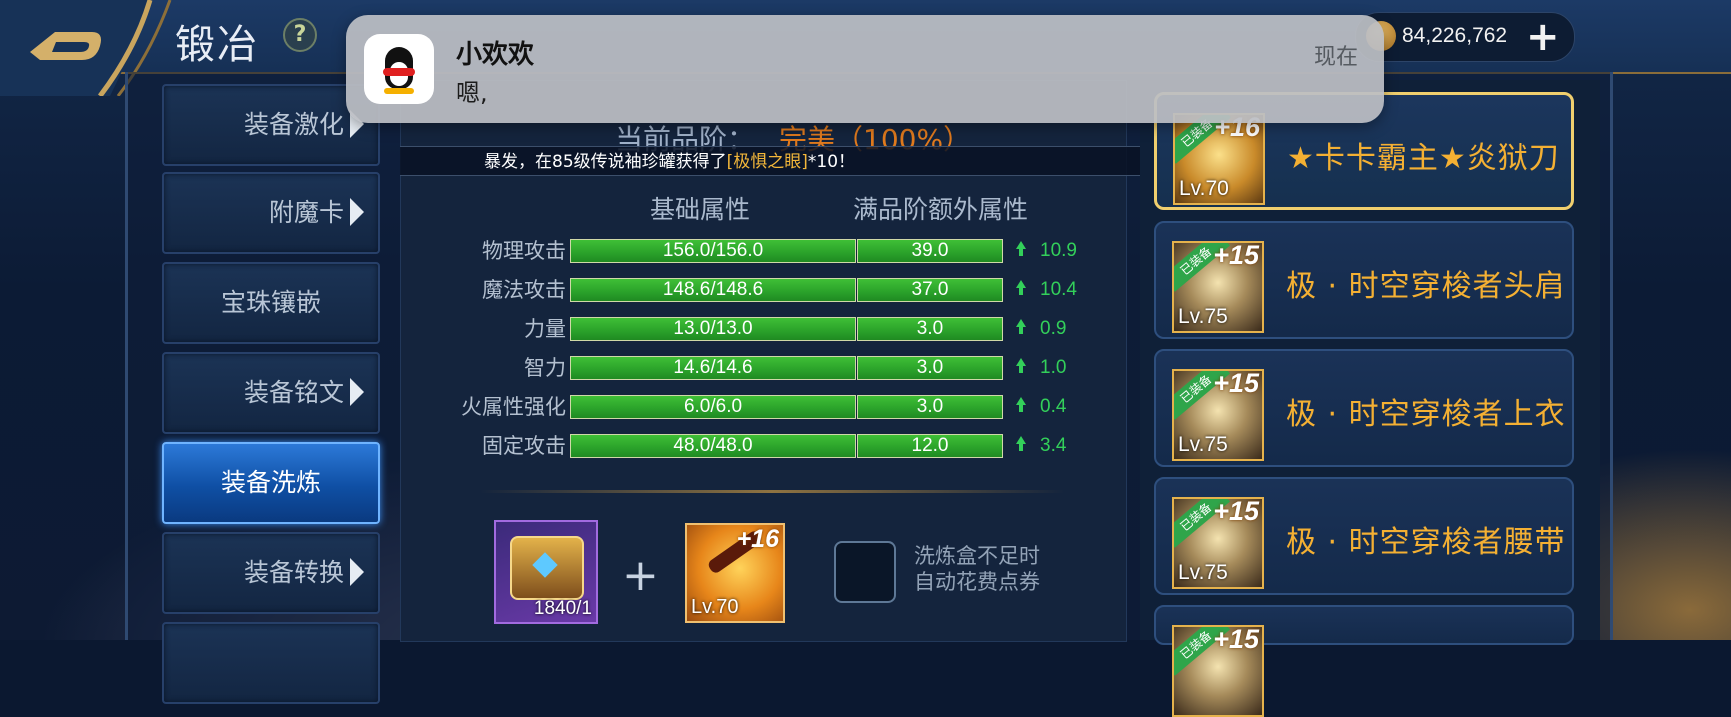 This screenshot has height=717, width=1731. What do you see at coordinates (713, 329) in the screenshot?
I see `base-stat-bar: 13.0/13.0` at bounding box center [713, 329].